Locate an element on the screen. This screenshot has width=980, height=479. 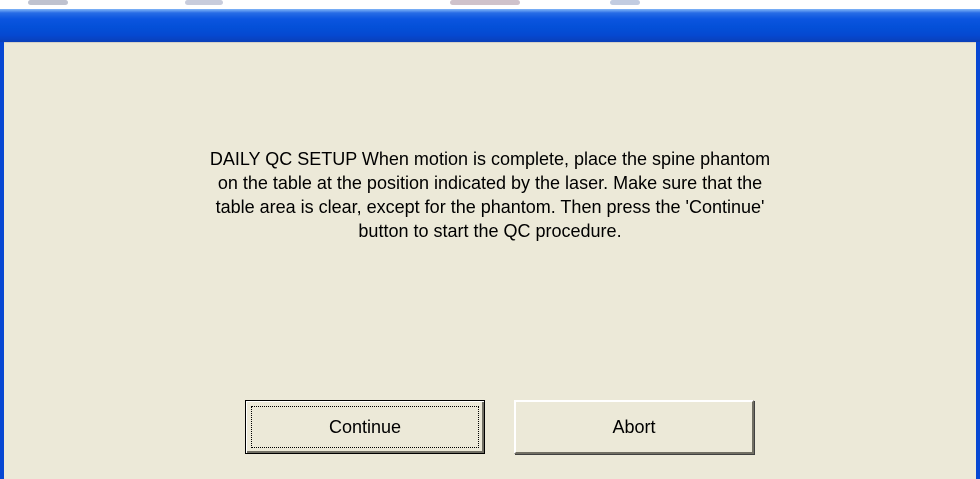
abort-button: Abort is located at coordinates (634, 427).